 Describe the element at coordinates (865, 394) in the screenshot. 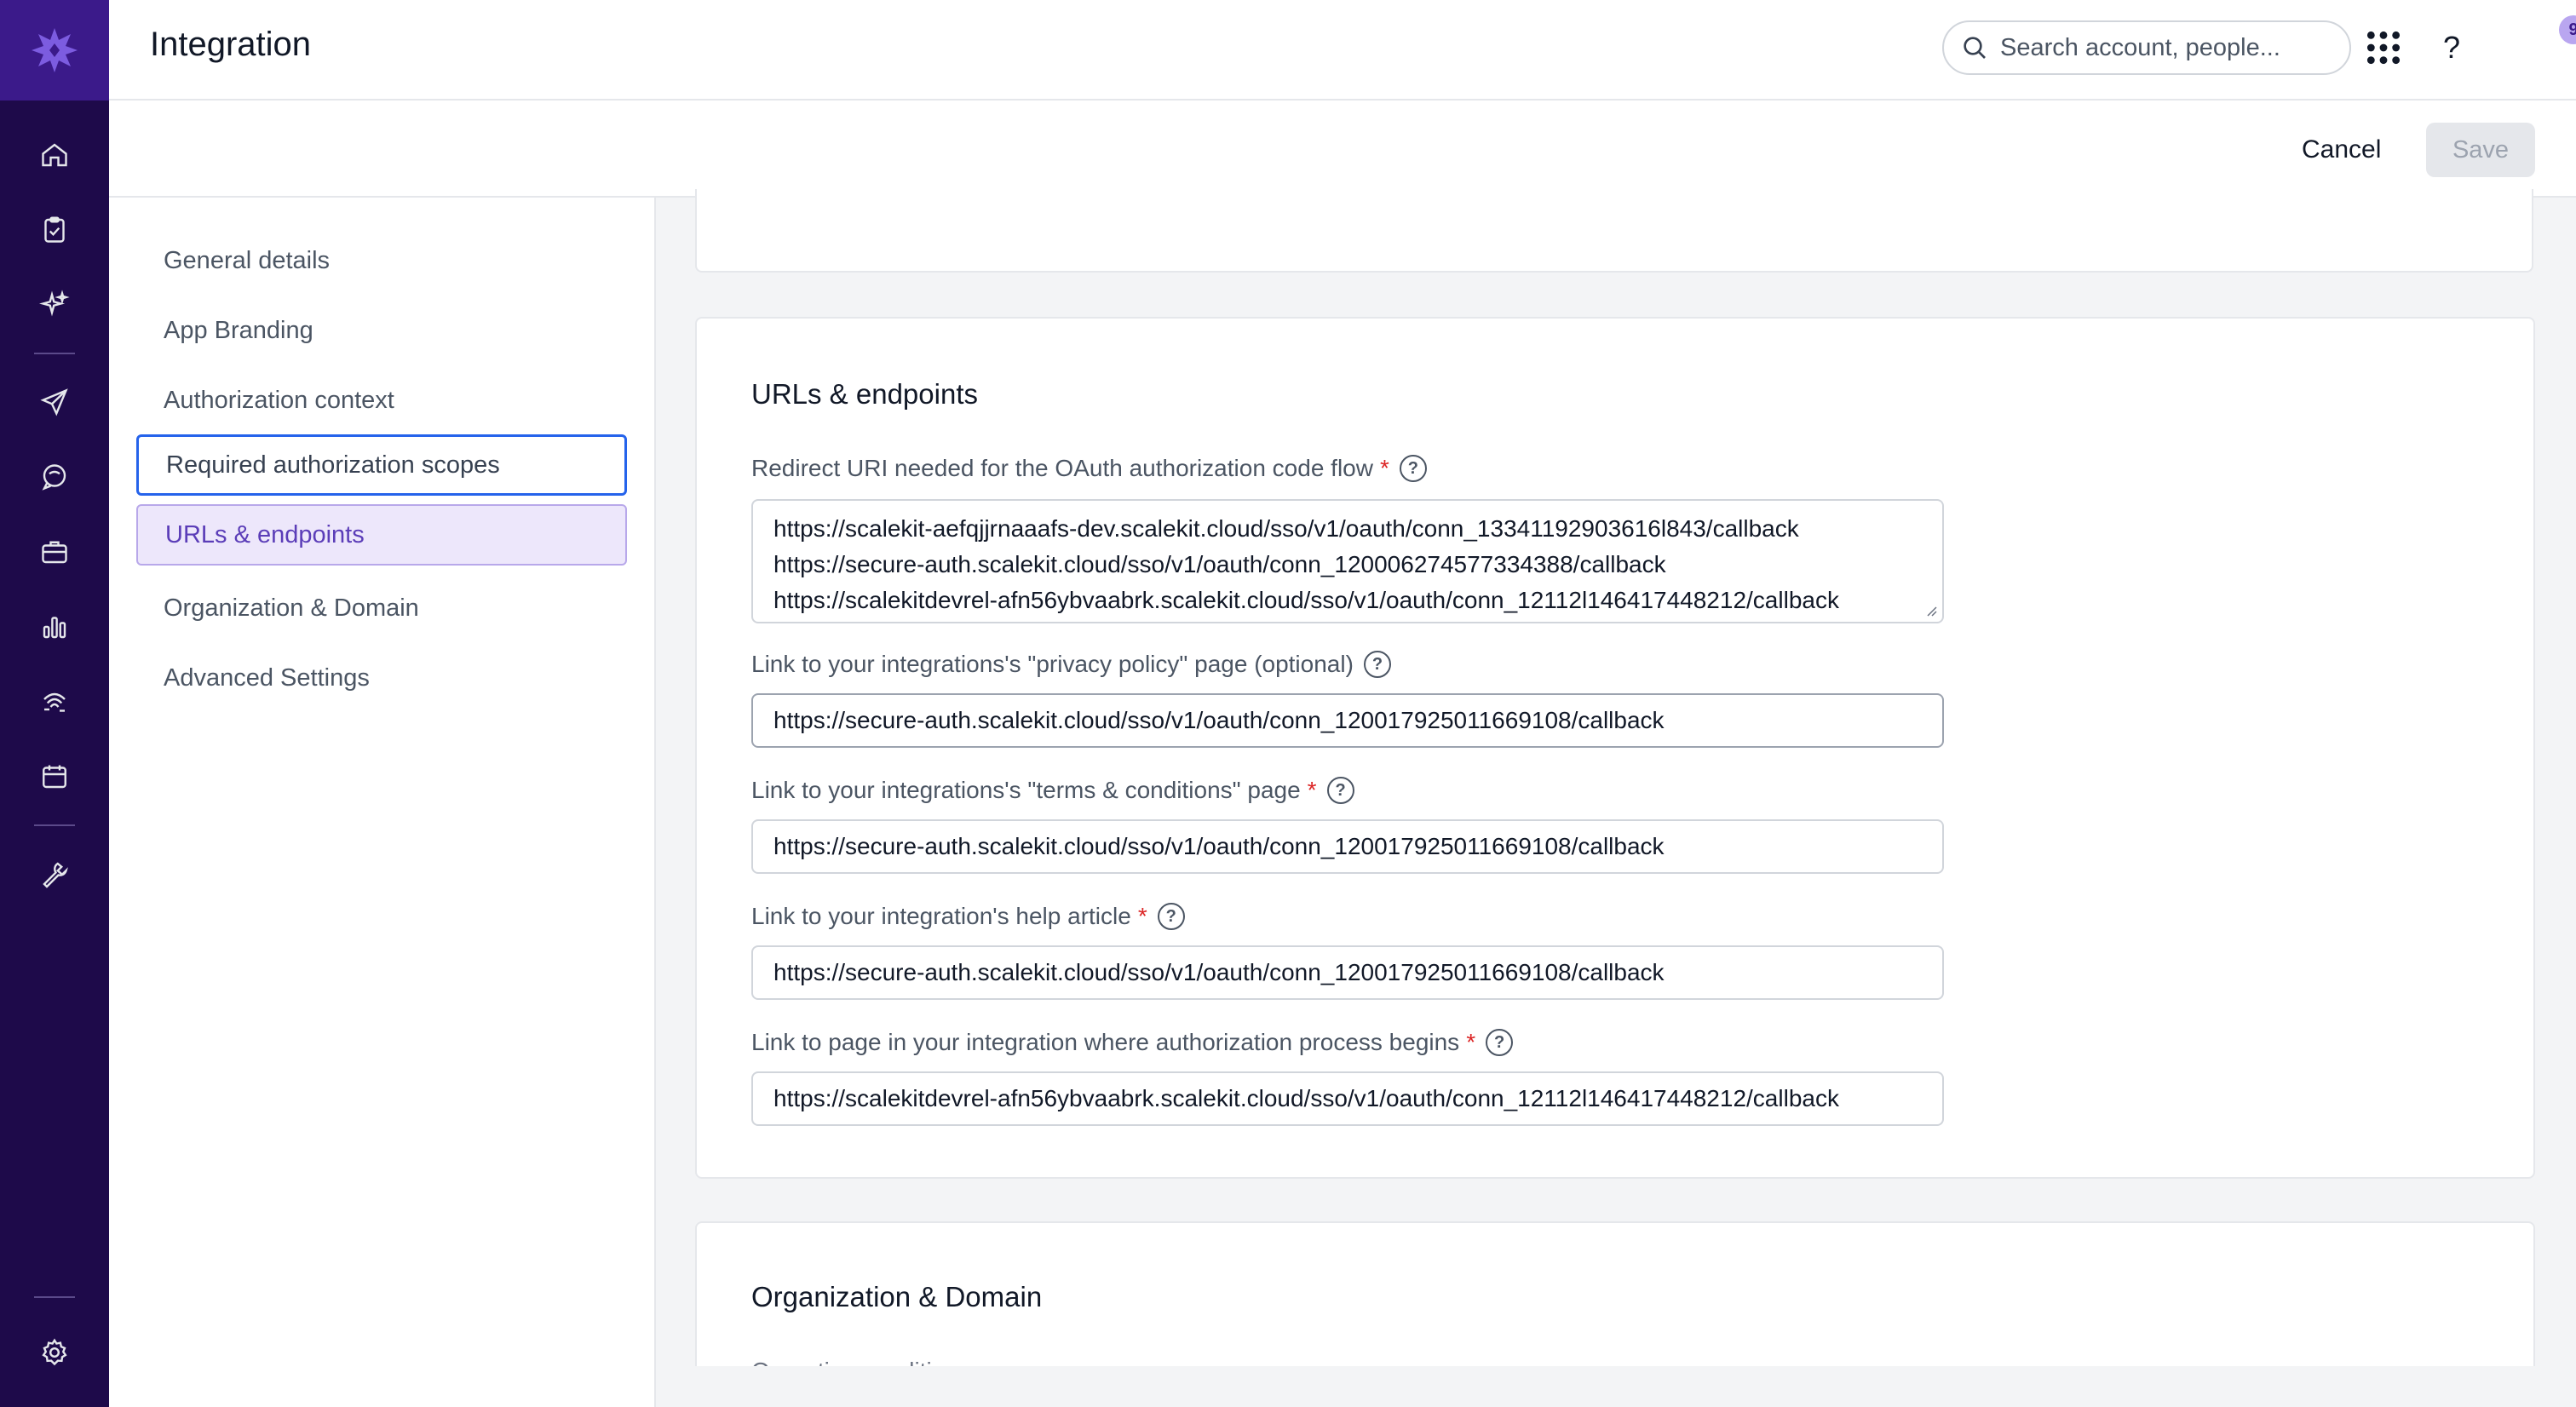

I see `section-title: URLs & endpoints` at that location.